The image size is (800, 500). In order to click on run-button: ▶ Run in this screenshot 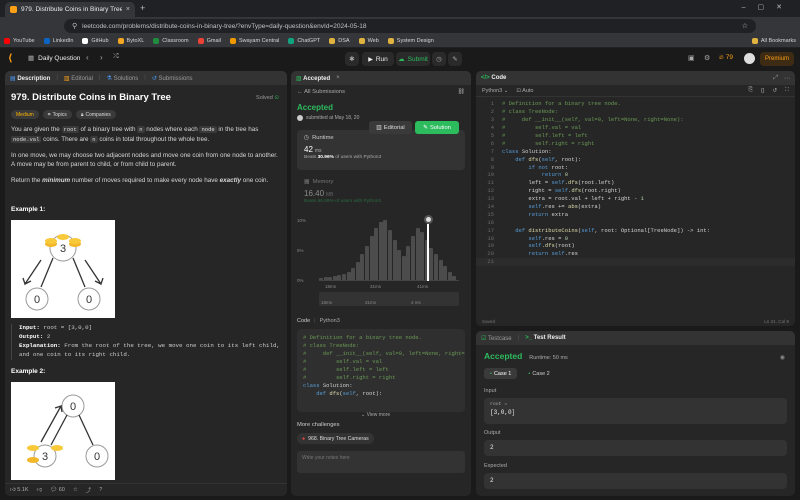, I will do `click(378, 59)`.